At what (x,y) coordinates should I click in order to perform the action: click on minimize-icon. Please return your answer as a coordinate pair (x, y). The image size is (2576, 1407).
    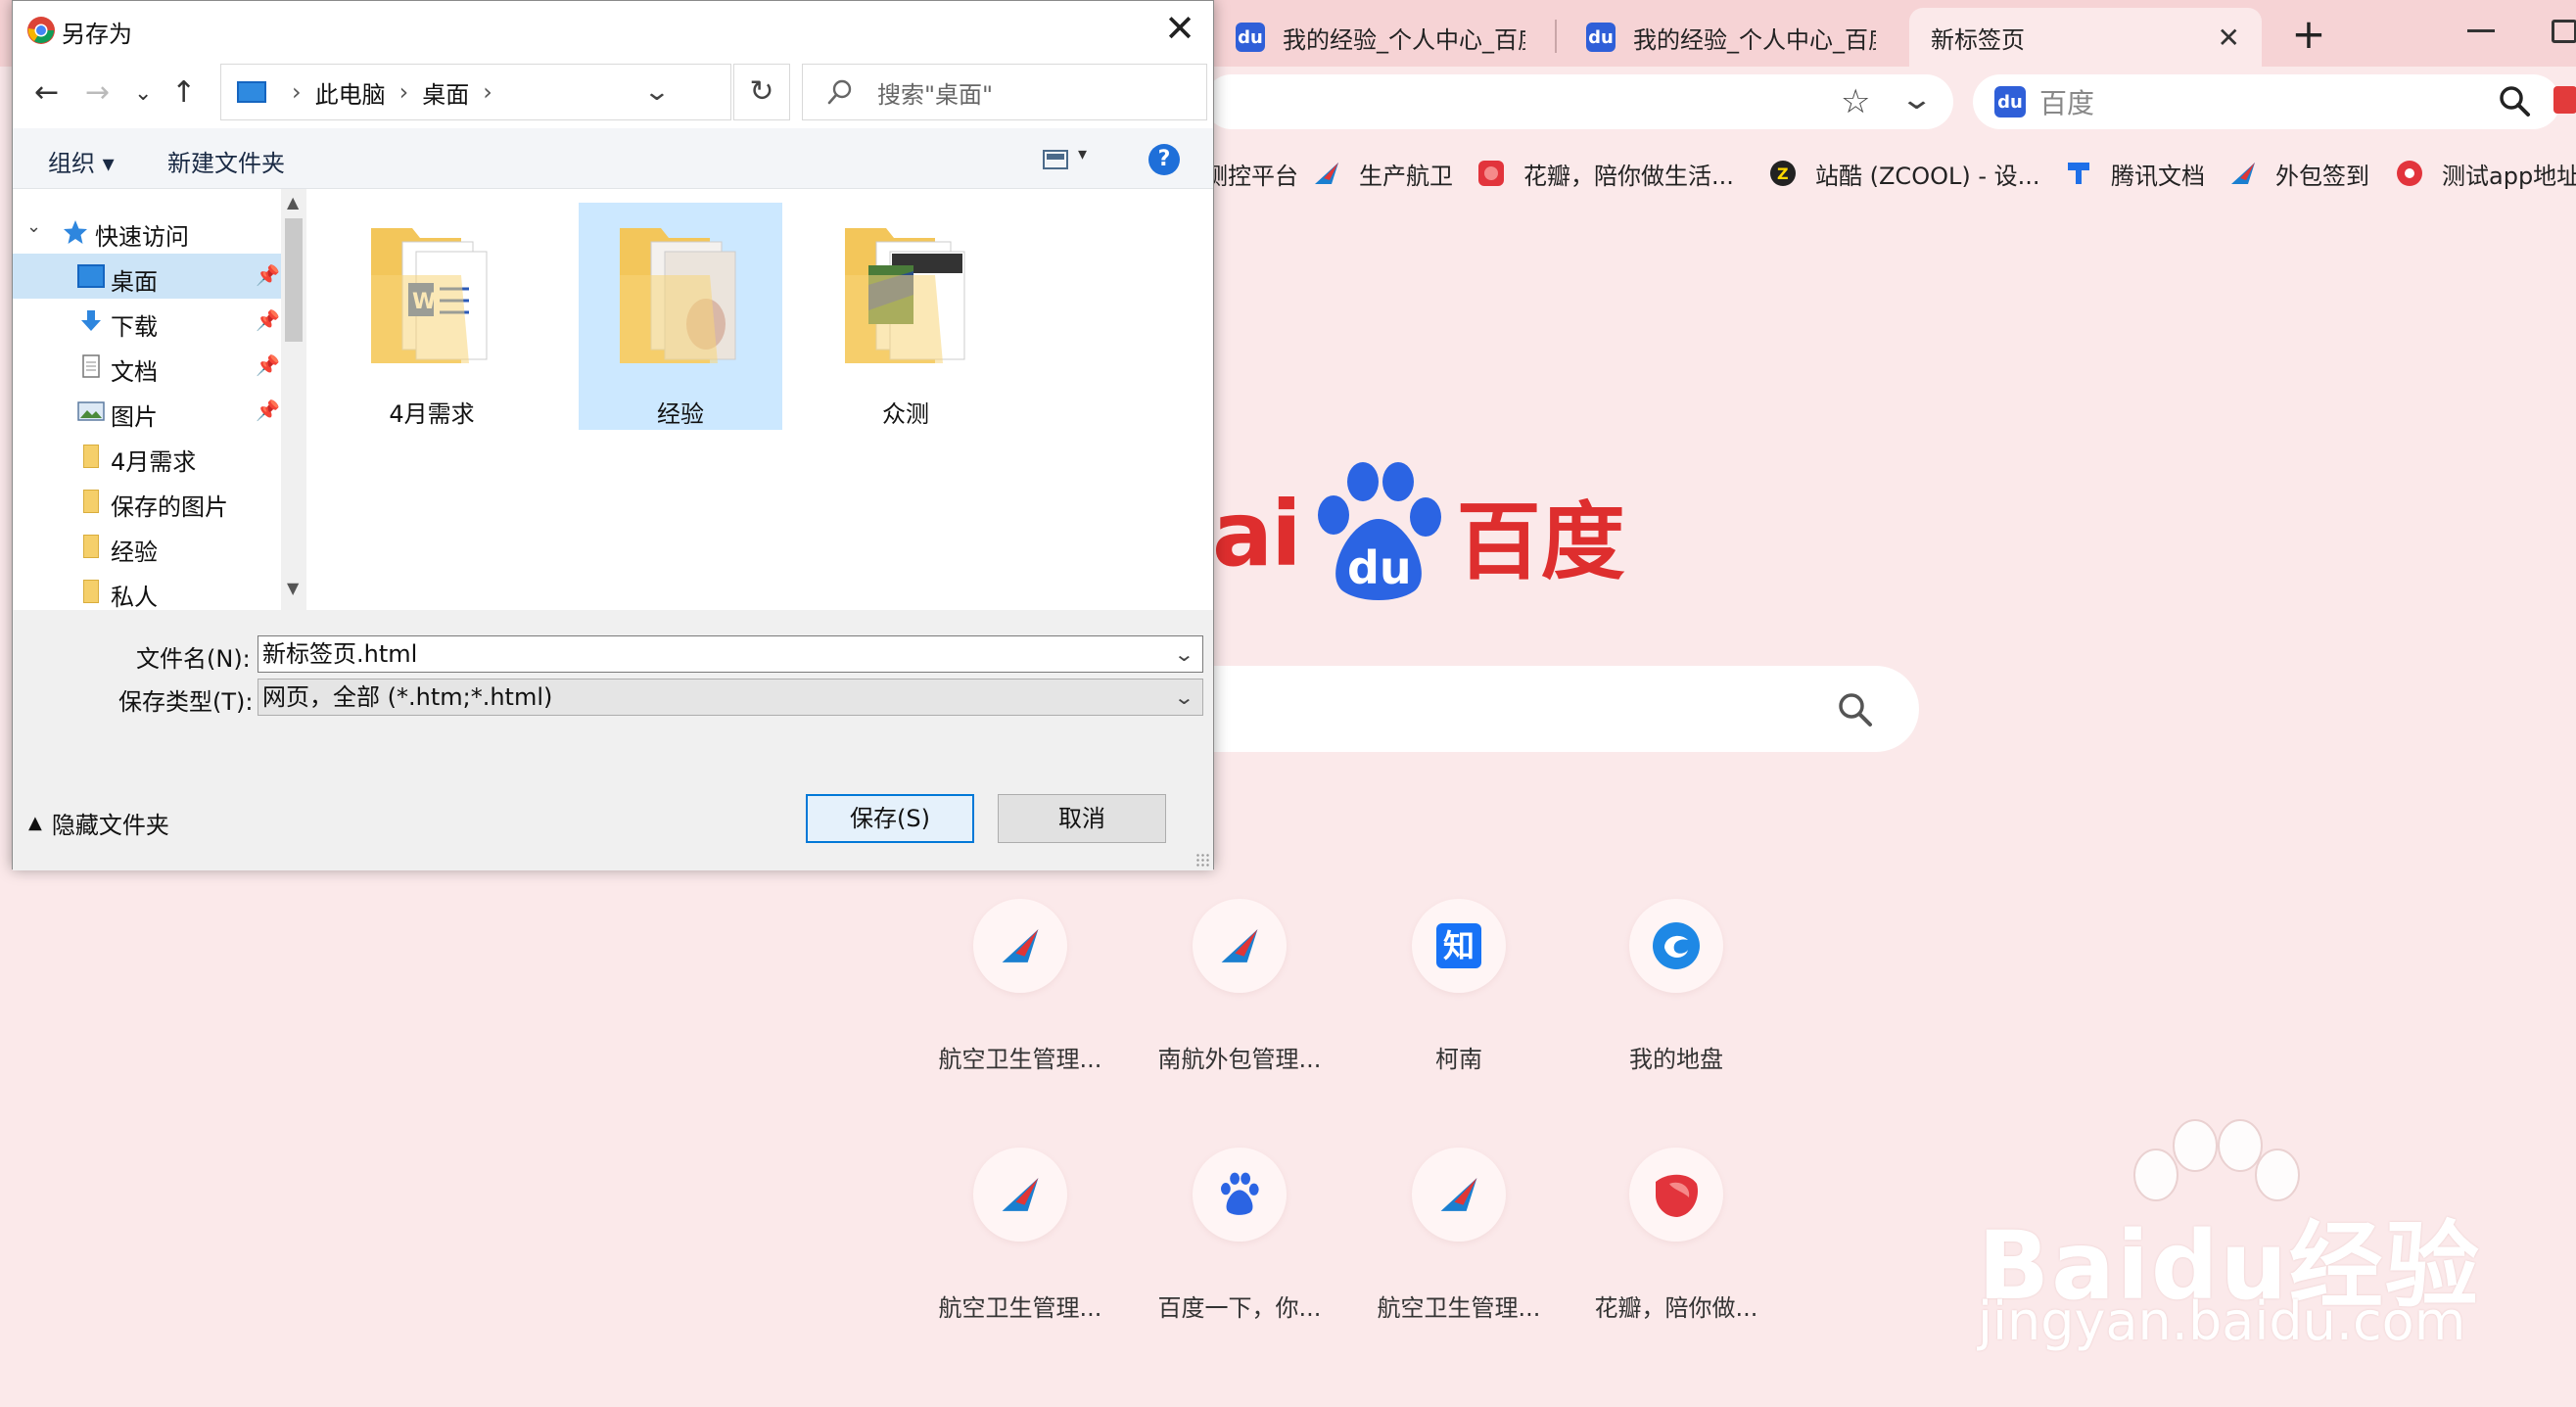
    Looking at the image, I should click on (2481, 30).